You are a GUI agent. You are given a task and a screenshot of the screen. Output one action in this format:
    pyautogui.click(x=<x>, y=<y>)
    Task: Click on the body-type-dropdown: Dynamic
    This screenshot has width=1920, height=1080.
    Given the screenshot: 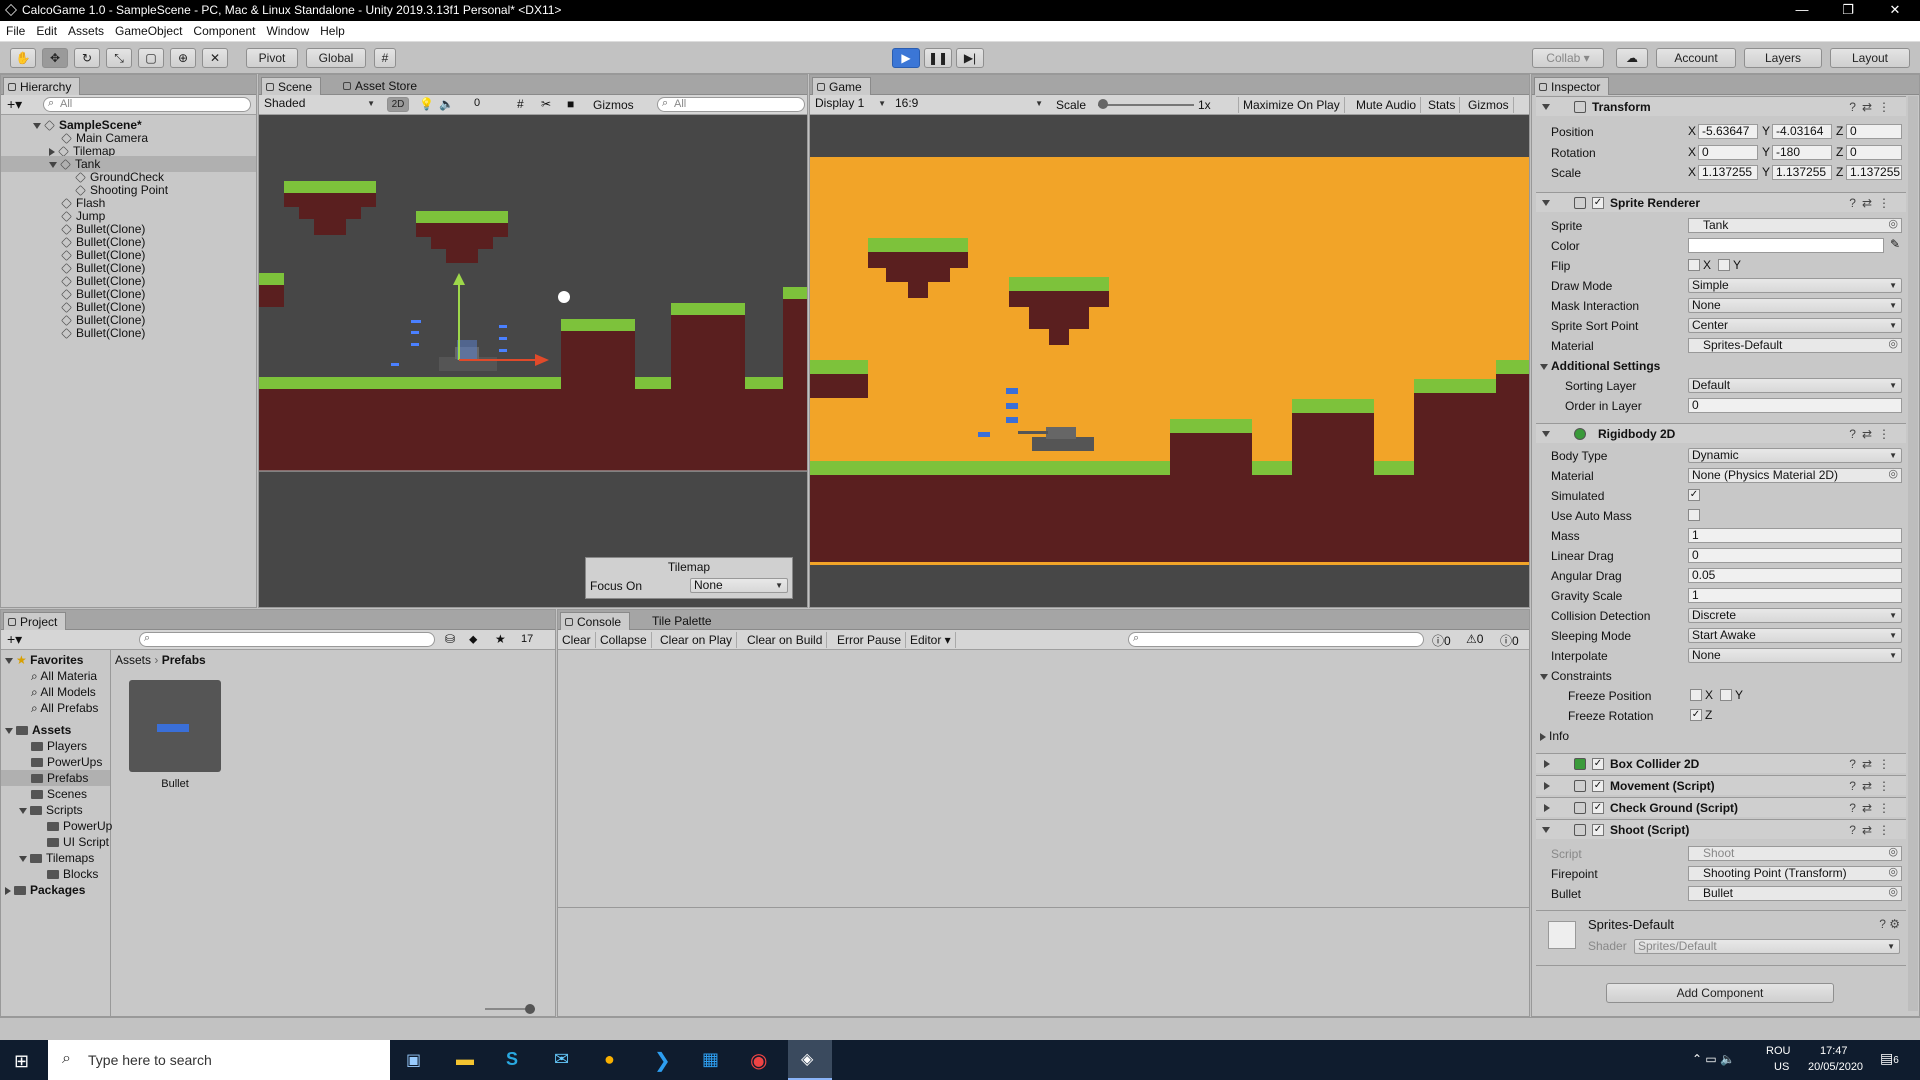 What is the action you would take?
    pyautogui.click(x=1795, y=455)
    